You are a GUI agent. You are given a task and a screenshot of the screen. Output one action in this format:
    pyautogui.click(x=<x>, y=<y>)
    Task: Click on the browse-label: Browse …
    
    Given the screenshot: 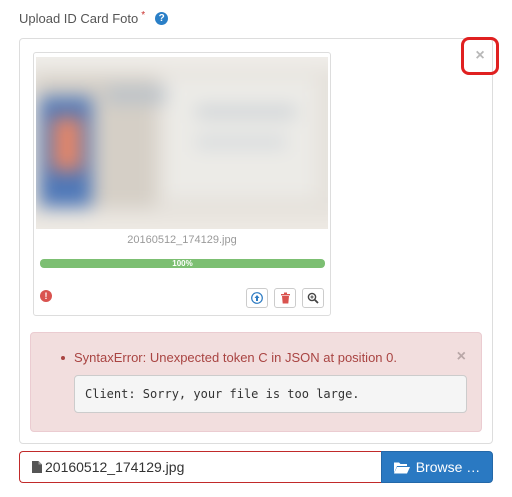 What is the action you would take?
    pyautogui.click(x=448, y=467)
    